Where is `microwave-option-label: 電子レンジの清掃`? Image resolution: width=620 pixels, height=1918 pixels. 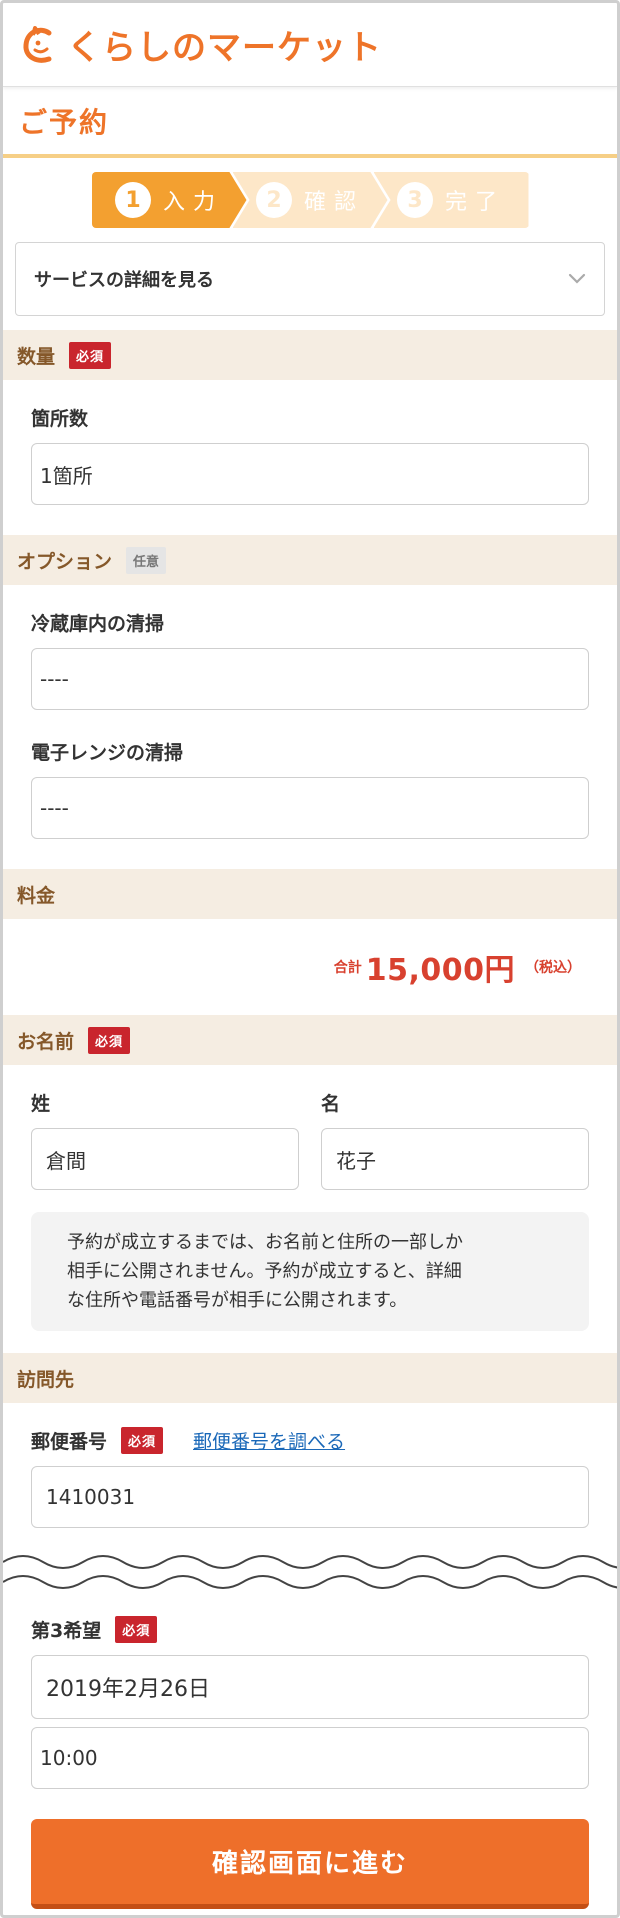
microwave-option-label: 電子レンジの清掃 is located at coordinates (107, 753).